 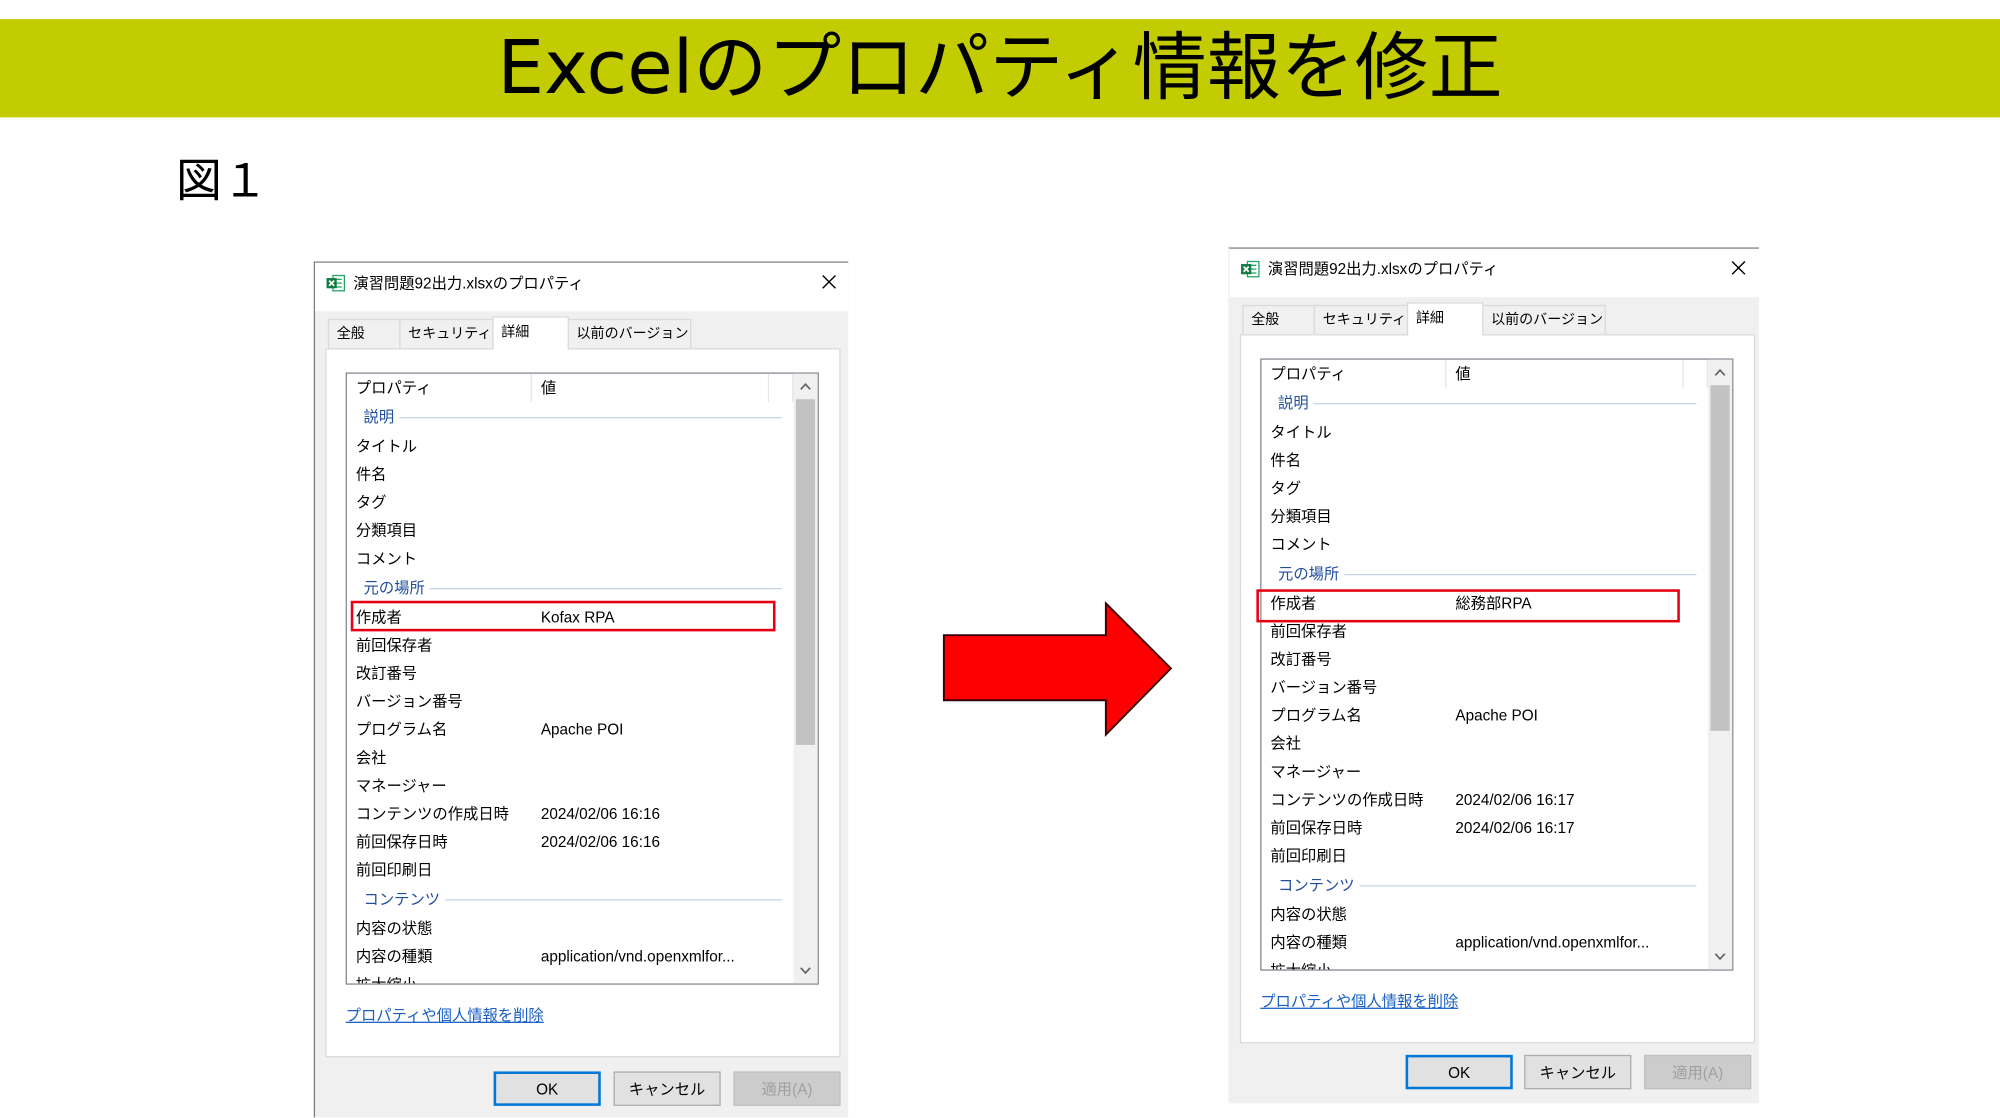 I want to click on property-value: Apache POI, so click(x=662, y=730).